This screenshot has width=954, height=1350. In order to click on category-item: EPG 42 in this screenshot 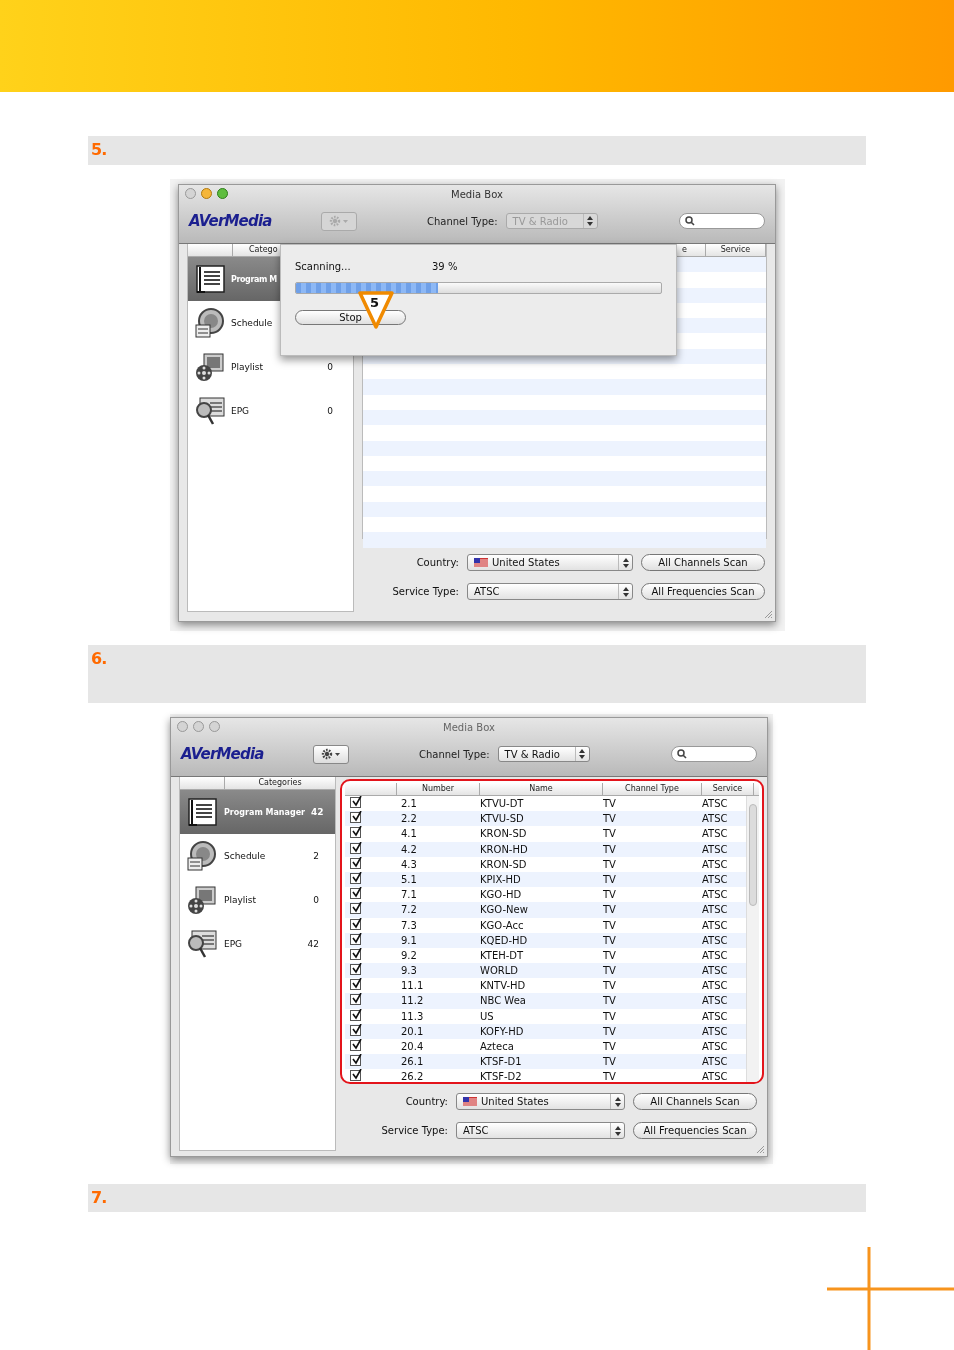, I will do `click(257, 944)`.